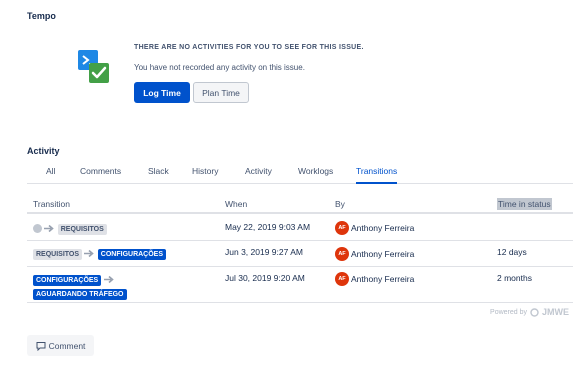  What do you see at coordinates (508, 312) in the screenshot?
I see `powered-by-label: Powered by` at bounding box center [508, 312].